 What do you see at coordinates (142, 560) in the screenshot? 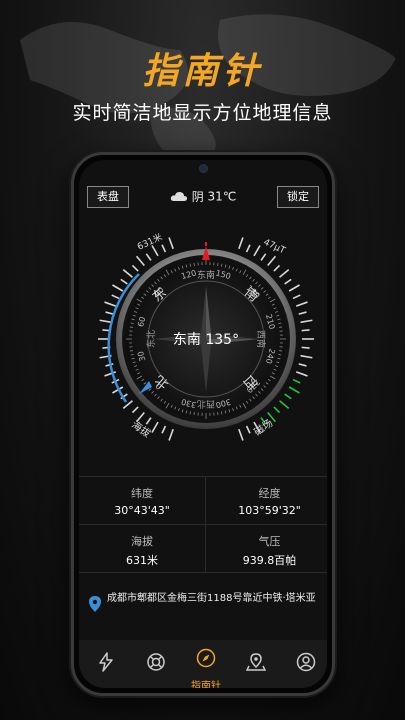
I see `altitude-value: 631米` at bounding box center [142, 560].